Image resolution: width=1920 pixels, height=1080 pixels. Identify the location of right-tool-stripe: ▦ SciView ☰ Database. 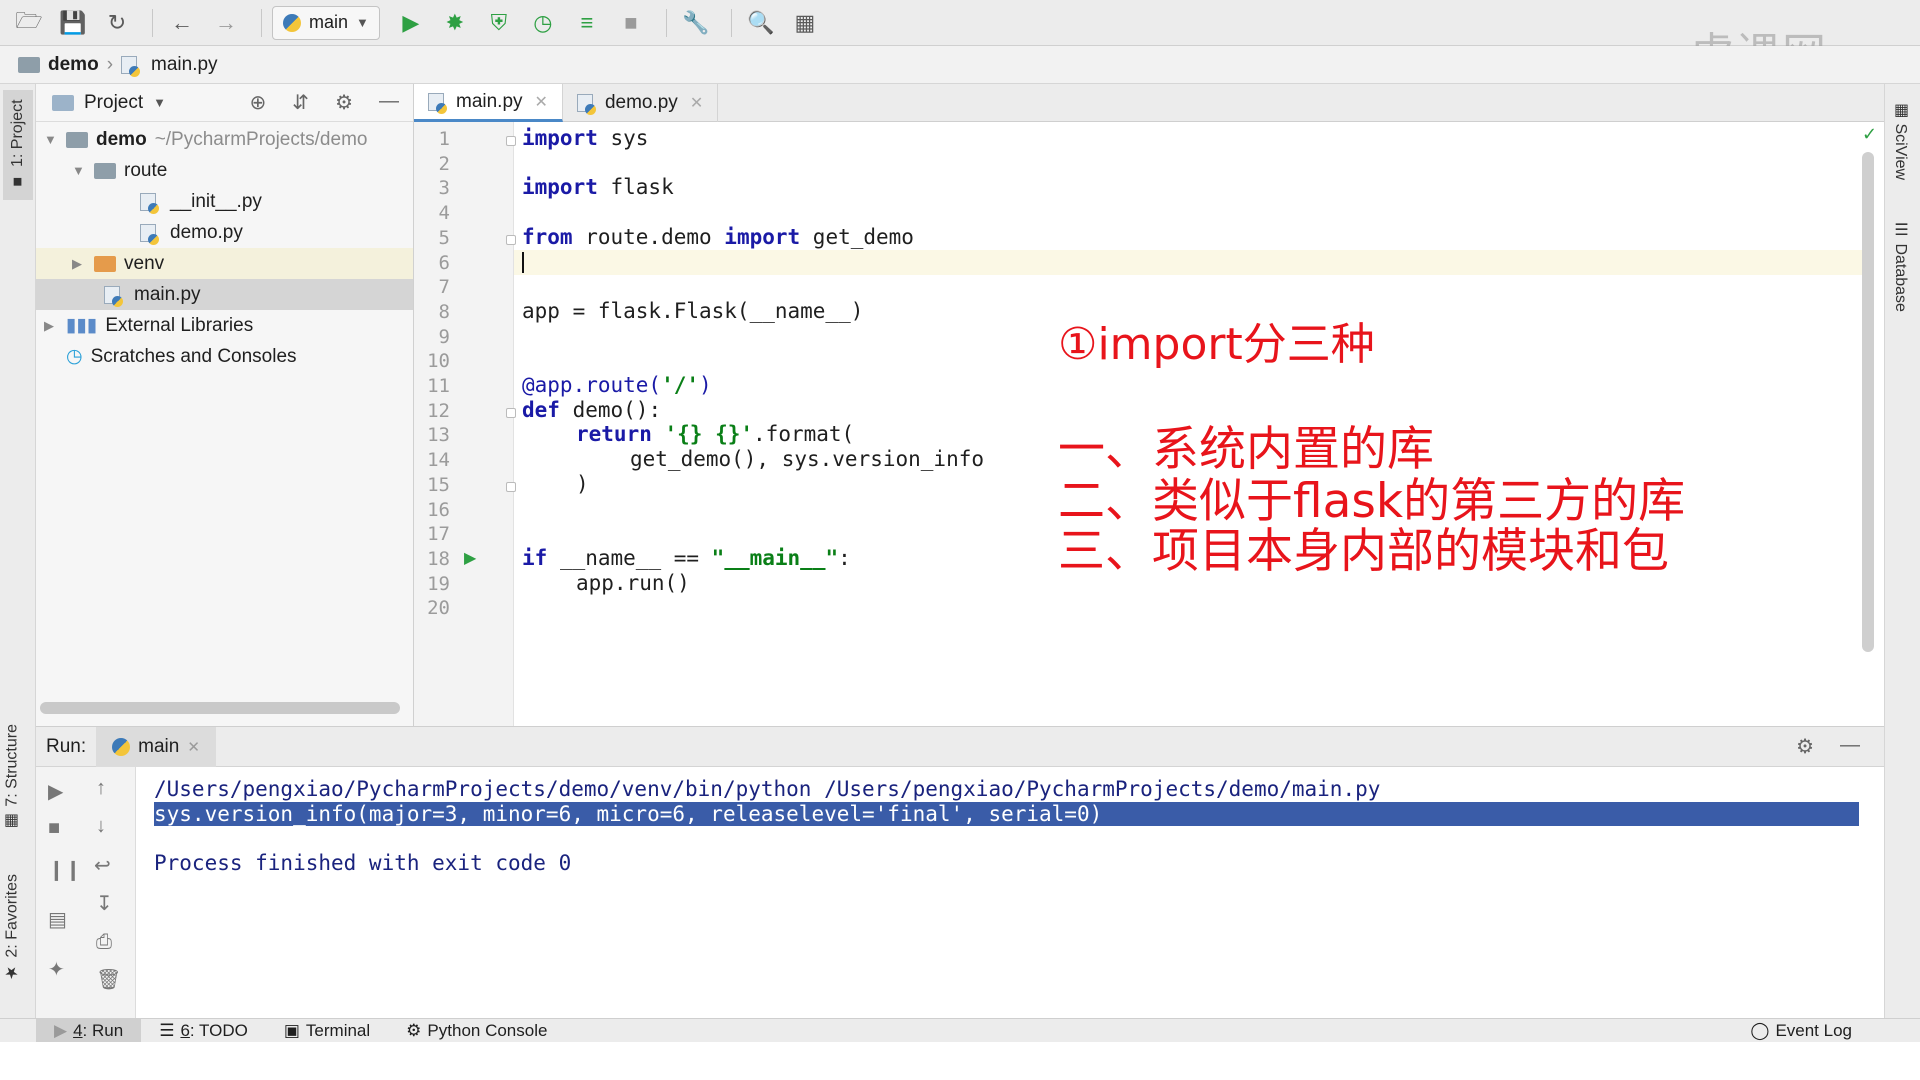
(1902, 551).